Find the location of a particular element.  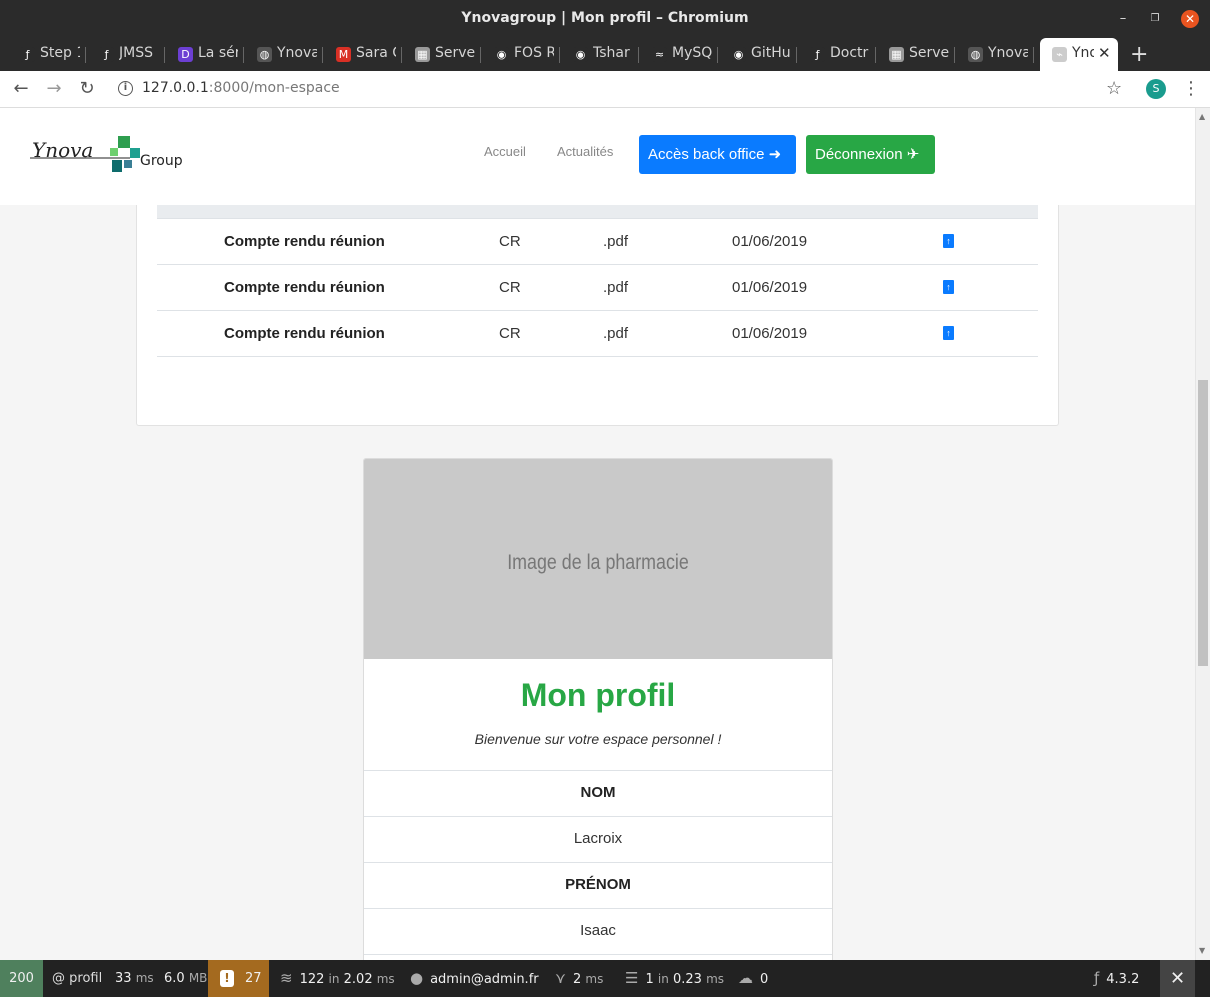

scroll-down-icon: ▼ is located at coordinates (1202, 950).